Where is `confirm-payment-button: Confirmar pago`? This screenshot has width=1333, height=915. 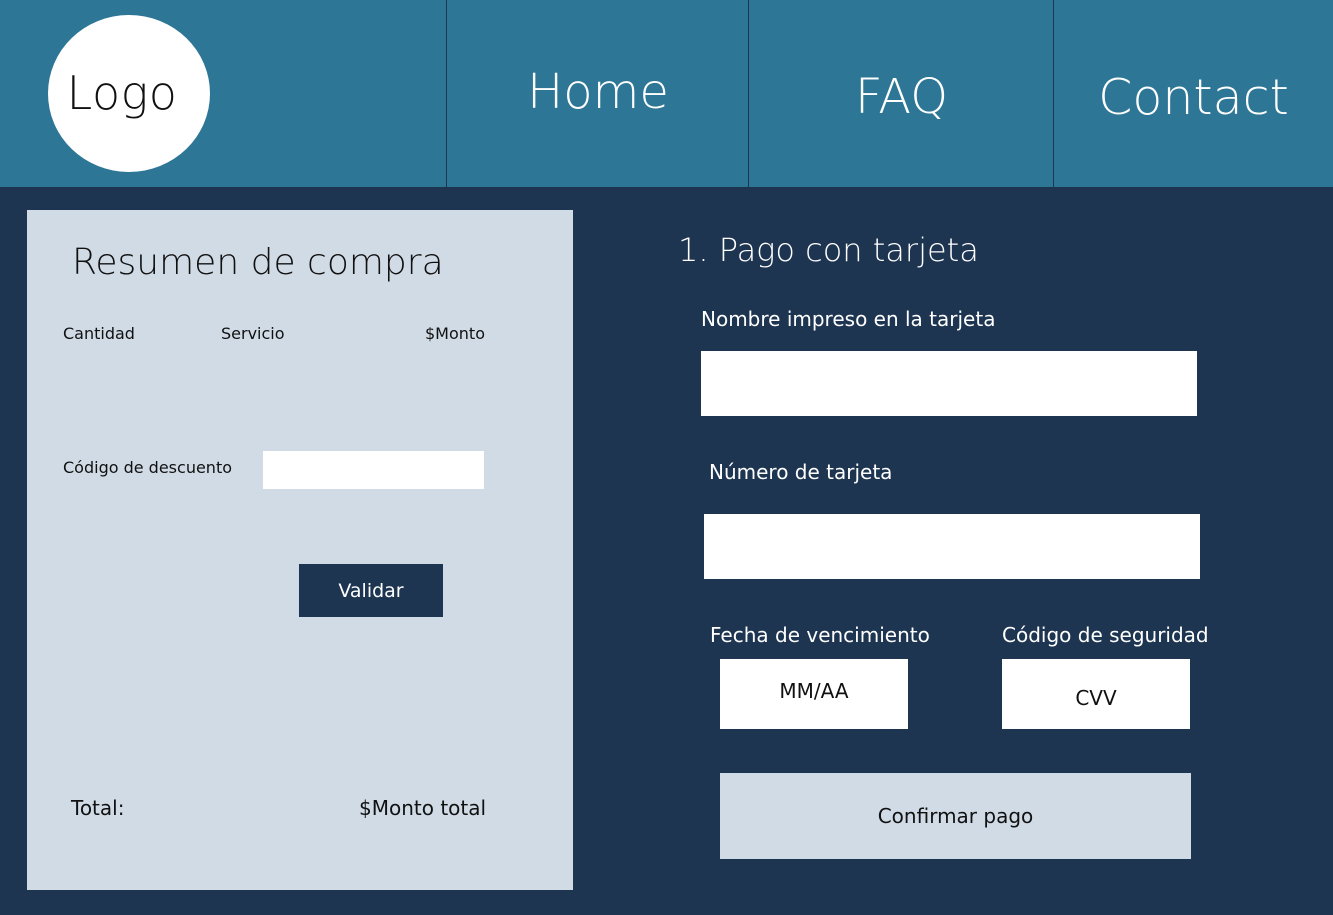 confirm-payment-button: Confirmar pago is located at coordinates (955, 816).